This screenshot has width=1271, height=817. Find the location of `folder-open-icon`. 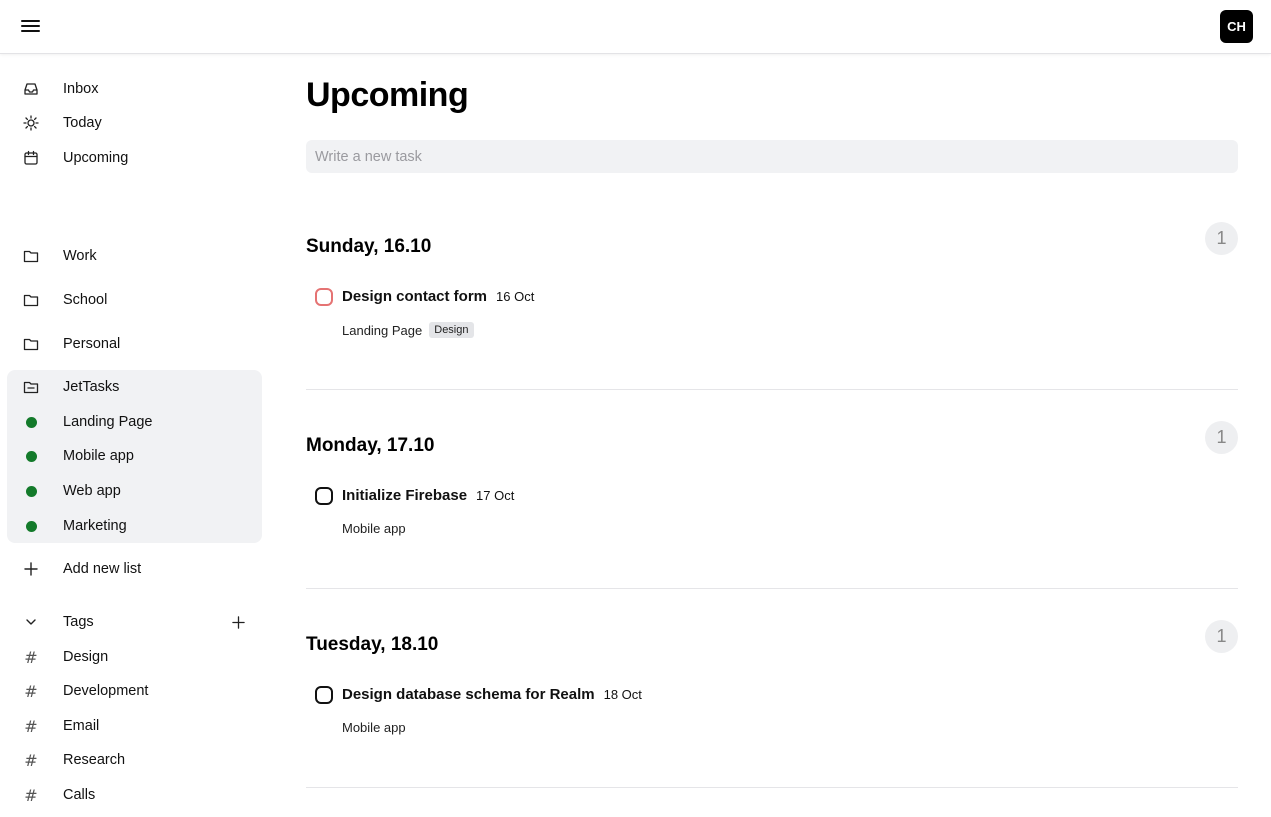

folder-open-icon is located at coordinates (31, 387).